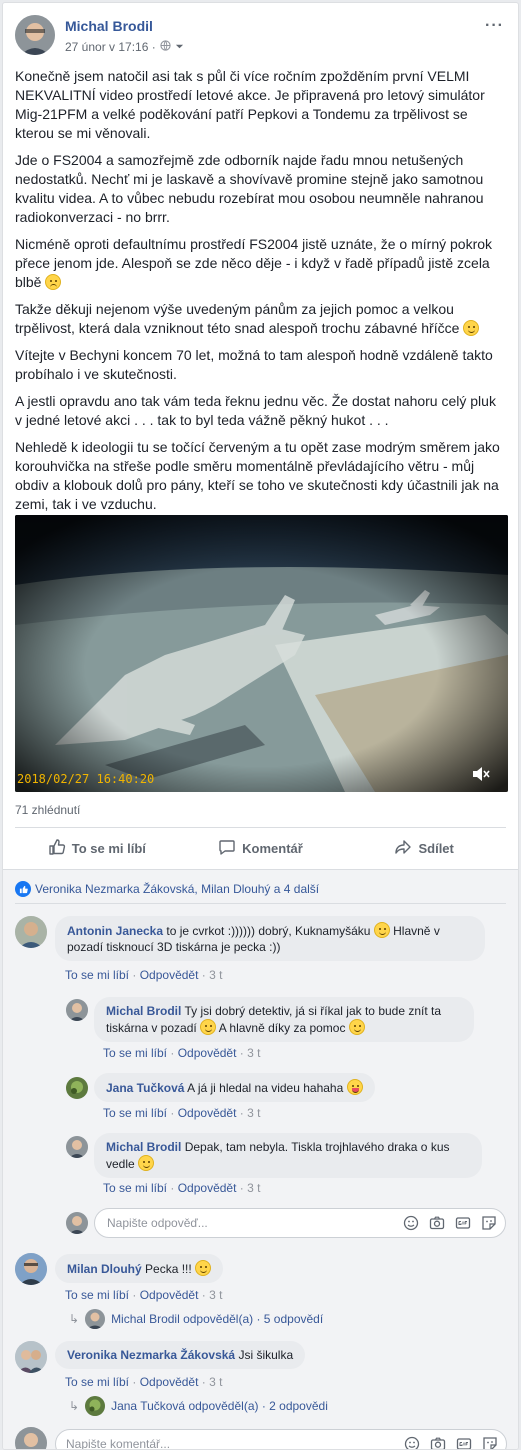  I want to click on commenter-name: Milan Dlouhý, so click(104, 1269).